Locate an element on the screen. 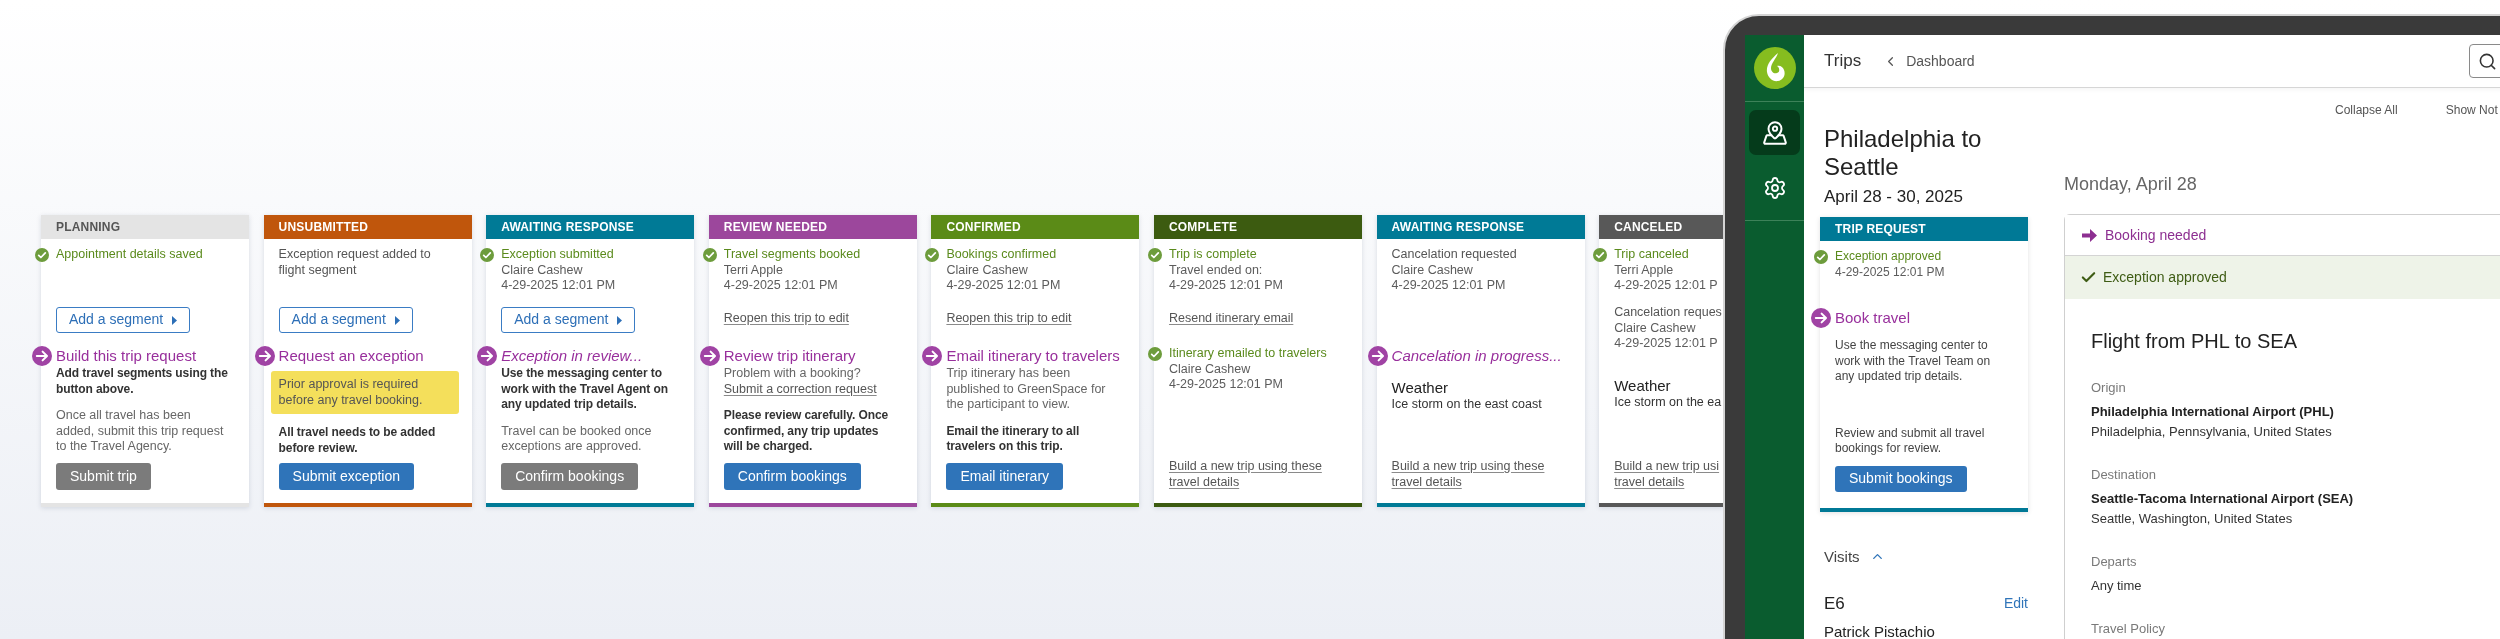  event-title: Cancelation reques is located at coordinates (1668, 313).